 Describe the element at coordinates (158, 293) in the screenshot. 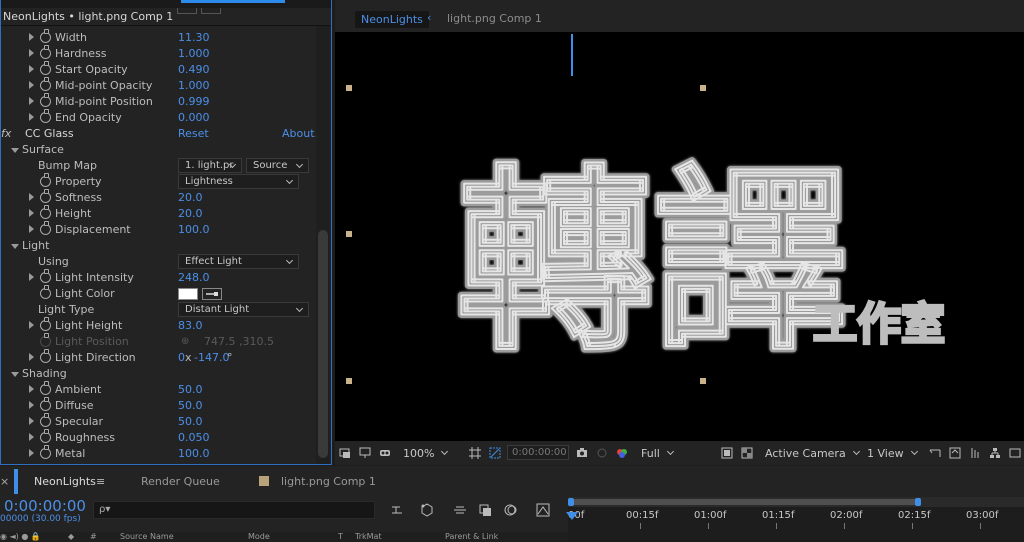

I see `prop-row-light-color: Light Color` at that location.